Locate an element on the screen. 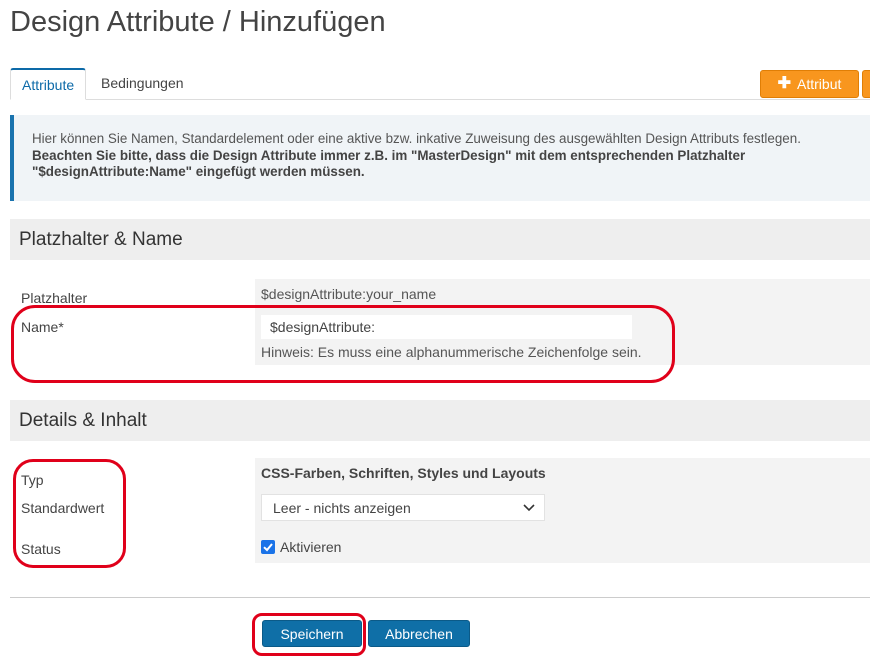 The width and height of the screenshot is (870, 670). default-value-select: Leer - nichts anzeigen is located at coordinates (403, 507).